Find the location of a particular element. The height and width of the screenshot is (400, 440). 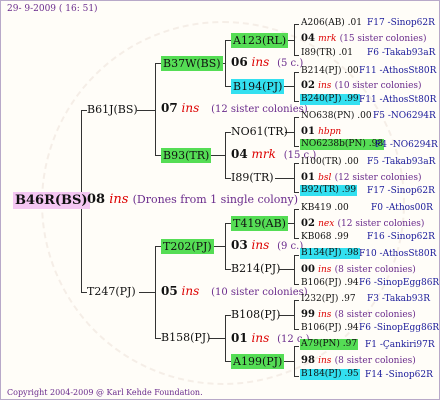

b158-insemination-type: ins is located at coordinates (260, 338).